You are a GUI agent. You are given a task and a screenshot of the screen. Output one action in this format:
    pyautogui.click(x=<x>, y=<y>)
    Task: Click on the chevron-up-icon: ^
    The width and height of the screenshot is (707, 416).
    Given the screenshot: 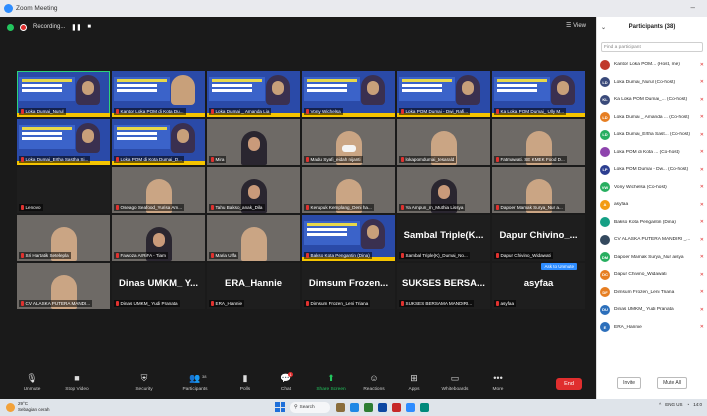 What is the action you would take?
    pyautogui.click(x=660, y=404)
    